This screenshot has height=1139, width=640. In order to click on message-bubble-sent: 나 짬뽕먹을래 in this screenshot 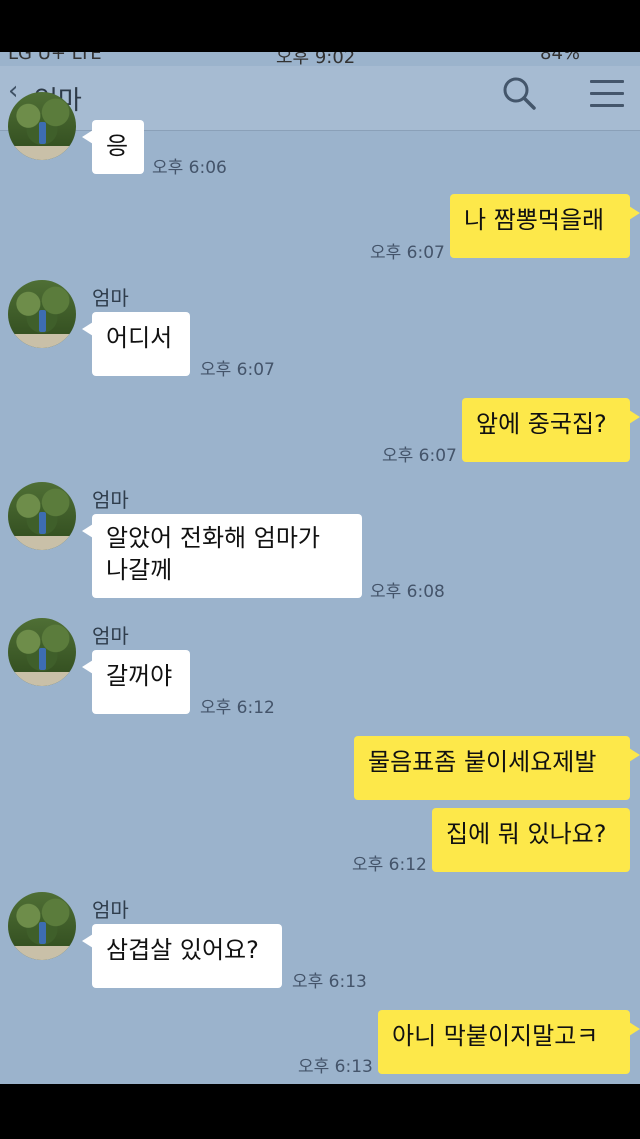, I will do `click(545, 226)`.